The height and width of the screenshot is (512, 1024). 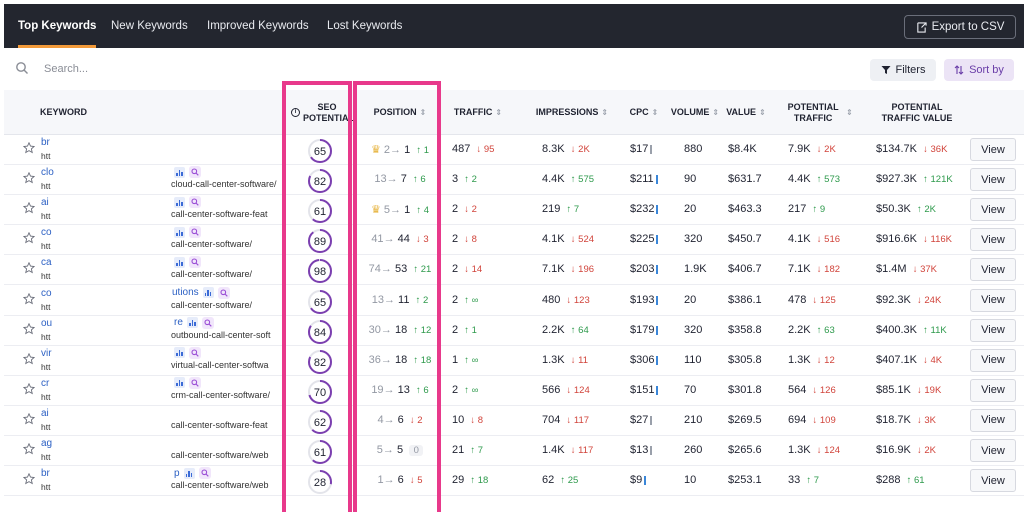 What do you see at coordinates (364, 26) in the screenshot?
I see `tab-lost-keywords: Lost Keywords` at bounding box center [364, 26].